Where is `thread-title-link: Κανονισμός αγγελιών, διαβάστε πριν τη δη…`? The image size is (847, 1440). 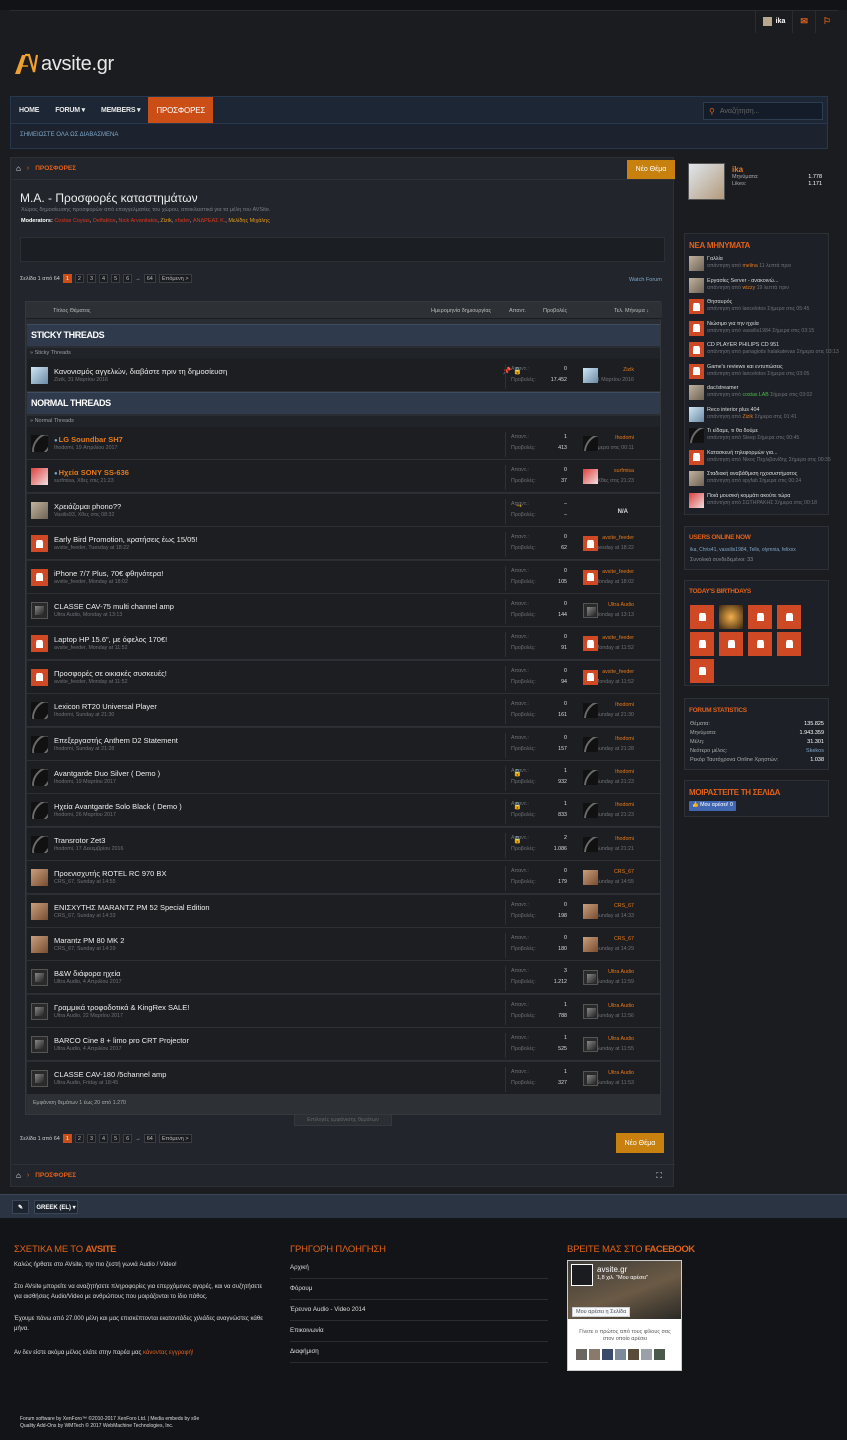 thread-title-link: Κανονισμός αγγελιών, διαβάστε πριν τη δη… is located at coordinates (140, 371).